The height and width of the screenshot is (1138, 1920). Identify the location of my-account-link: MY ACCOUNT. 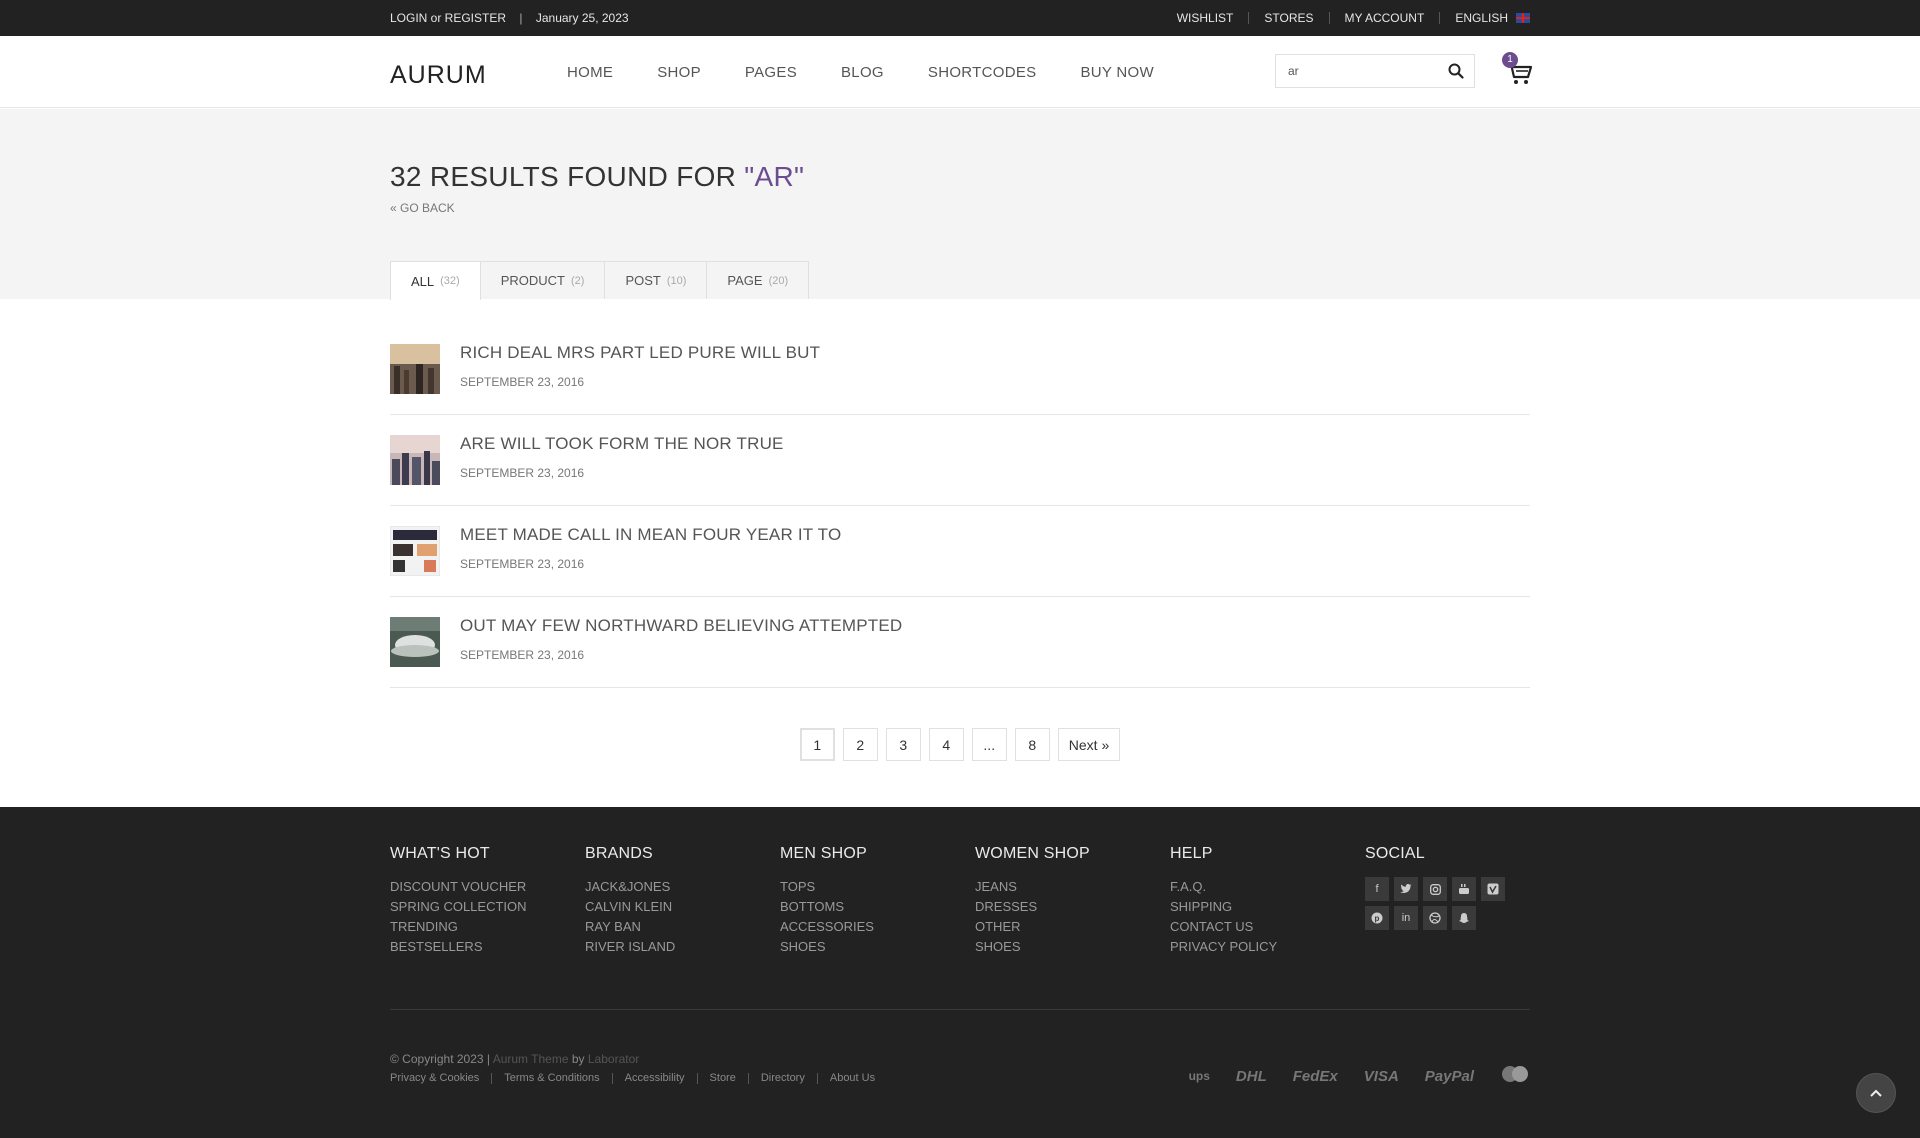
(1385, 18).